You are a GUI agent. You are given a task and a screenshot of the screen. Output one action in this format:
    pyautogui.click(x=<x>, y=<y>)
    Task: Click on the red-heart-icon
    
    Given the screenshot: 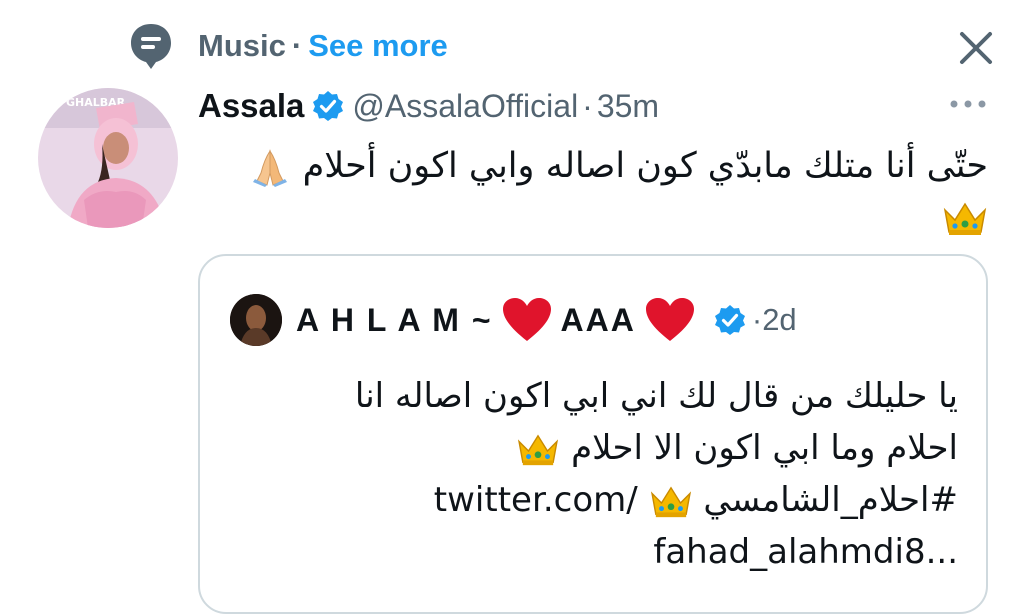 What is the action you would take?
    pyautogui.click(x=526, y=319)
    